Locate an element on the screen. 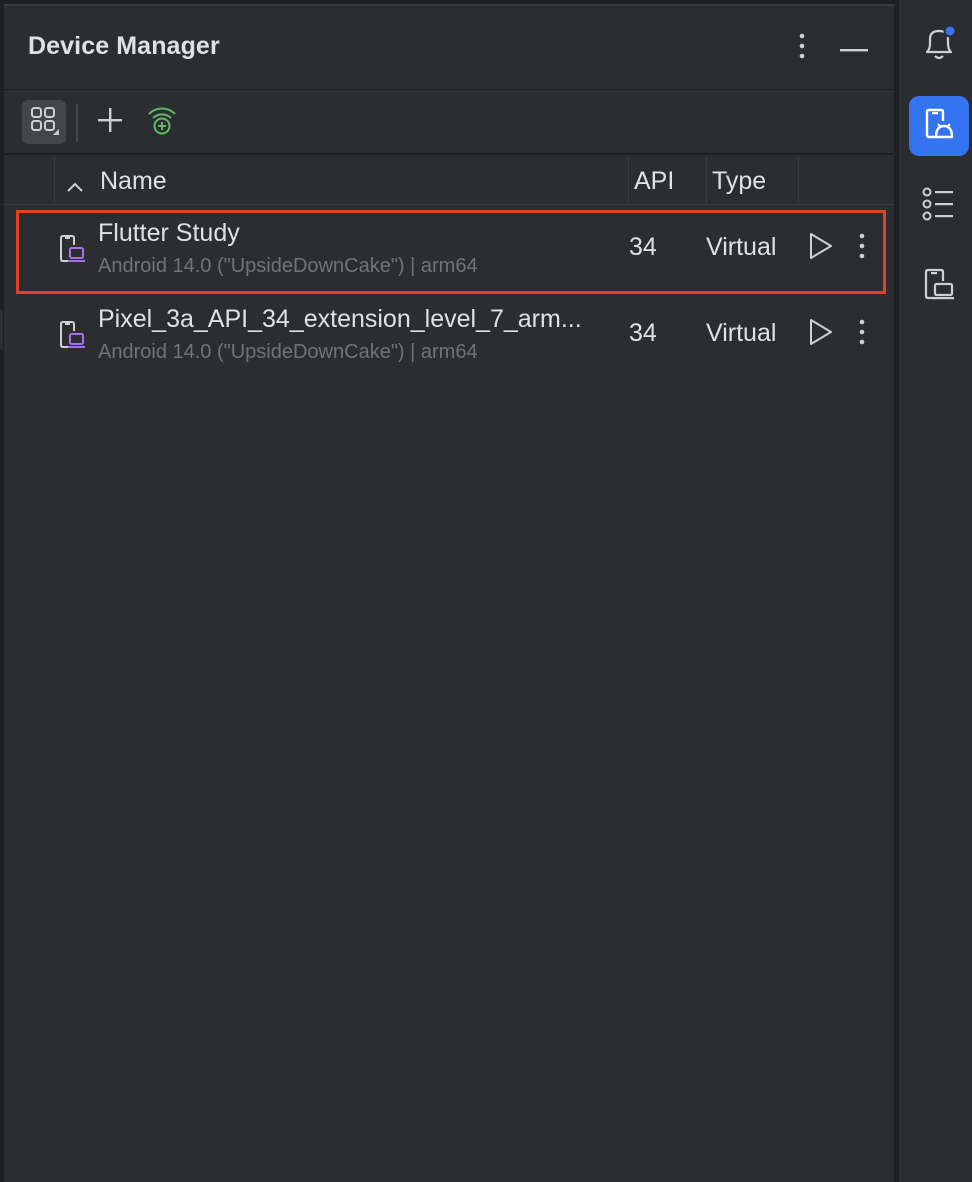 The image size is (972, 1182). column-header-name: Name is located at coordinates (341, 181).